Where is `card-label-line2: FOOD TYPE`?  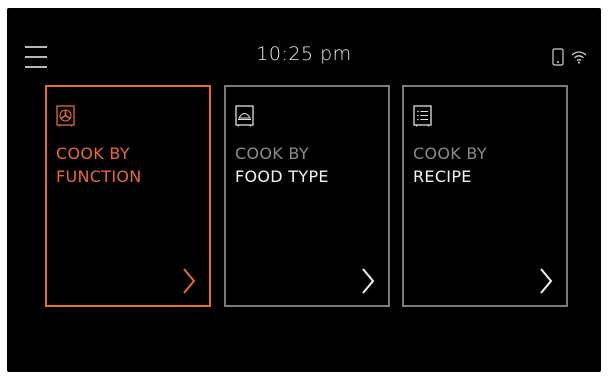 card-label-line2: FOOD TYPE is located at coordinates (282, 176).